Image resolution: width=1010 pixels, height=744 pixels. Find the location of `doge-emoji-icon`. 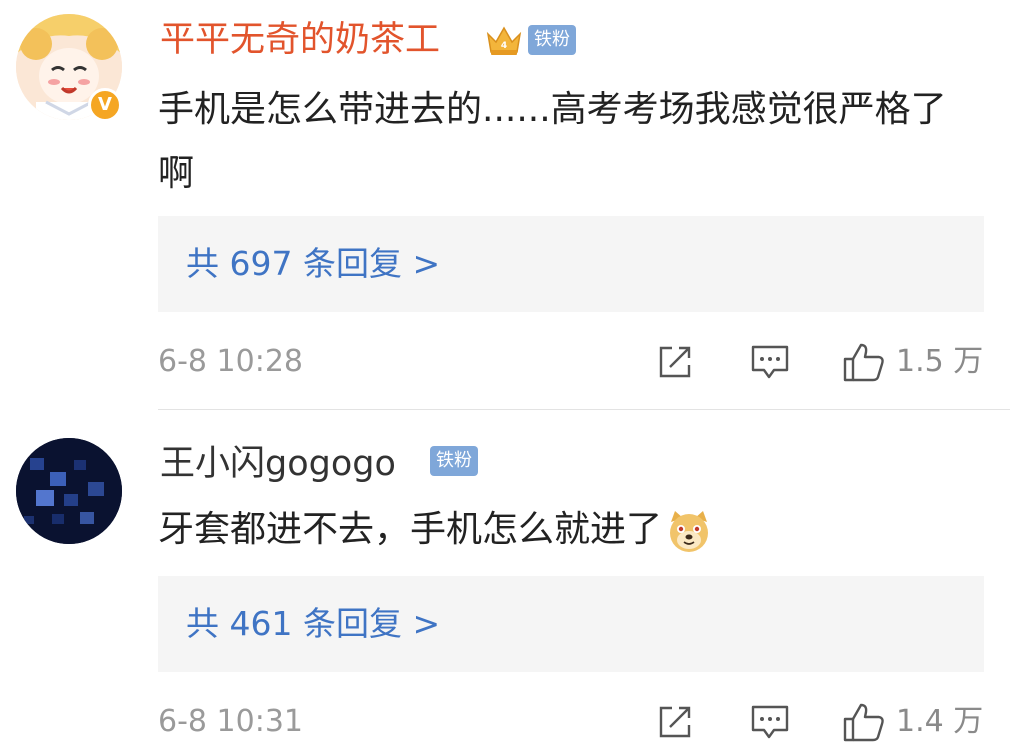

doge-emoji-icon is located at coordinates (689, 531).